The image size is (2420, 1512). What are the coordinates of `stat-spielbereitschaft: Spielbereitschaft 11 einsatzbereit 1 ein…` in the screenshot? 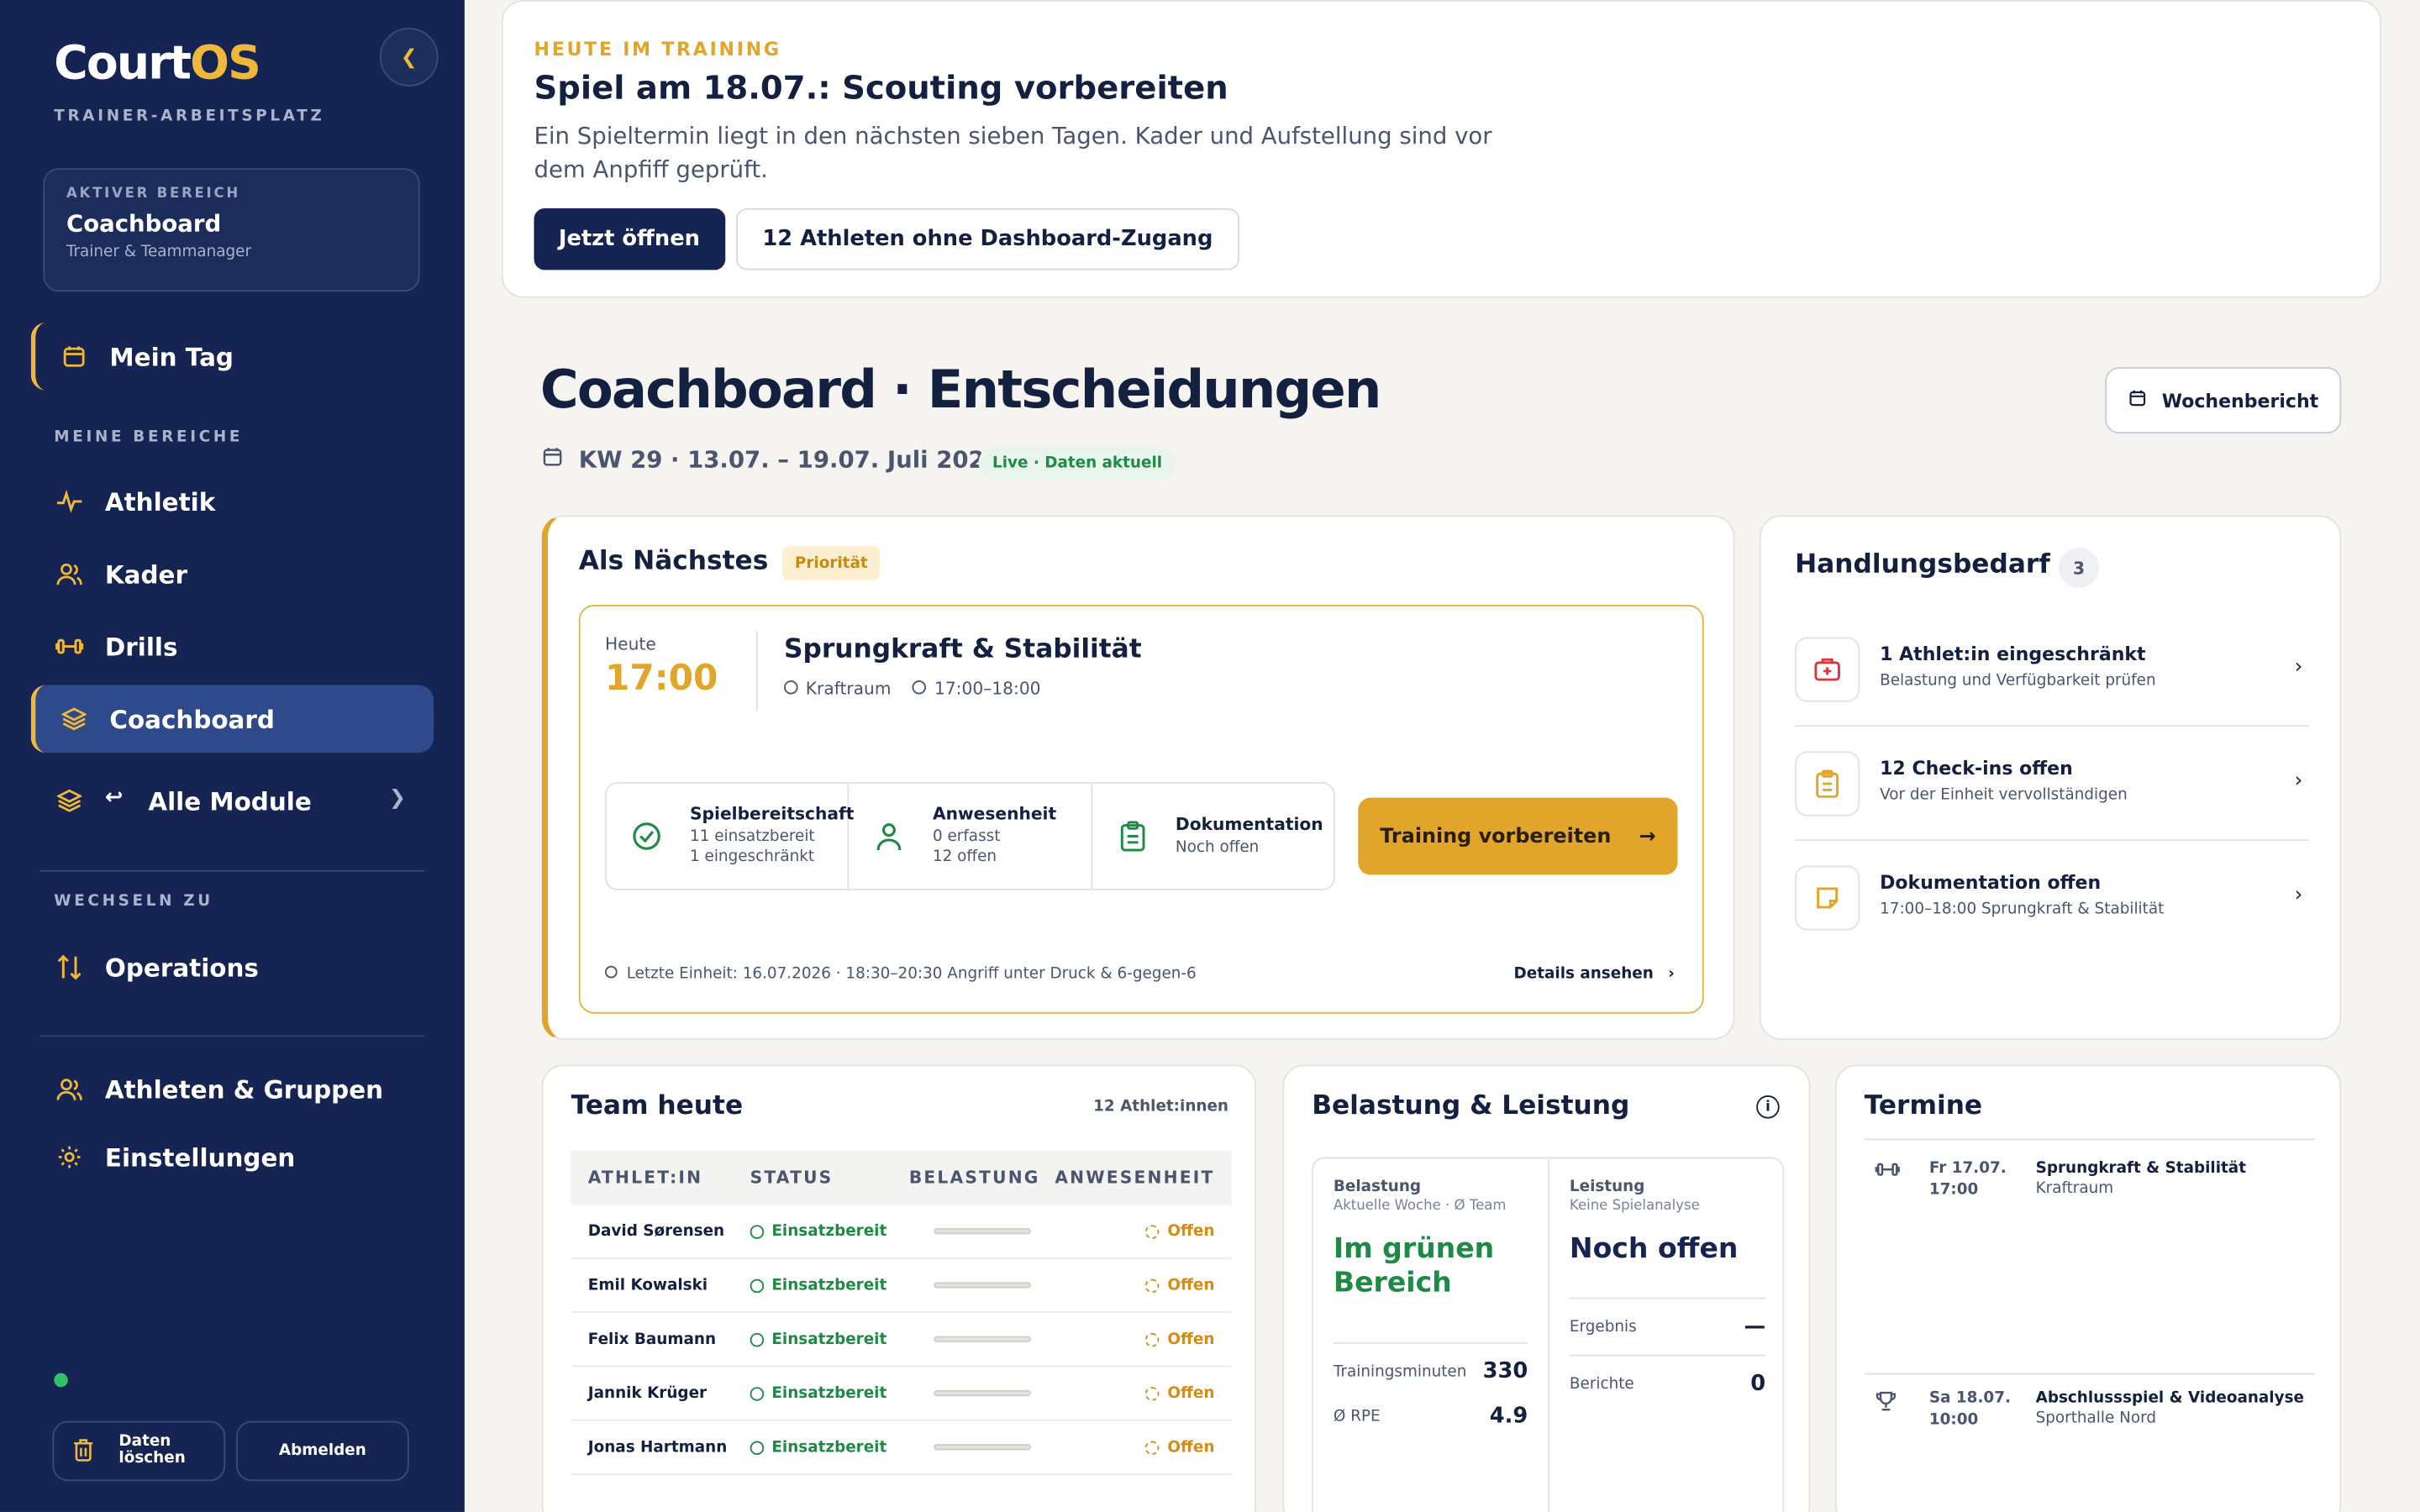 It's located at (731, 836).